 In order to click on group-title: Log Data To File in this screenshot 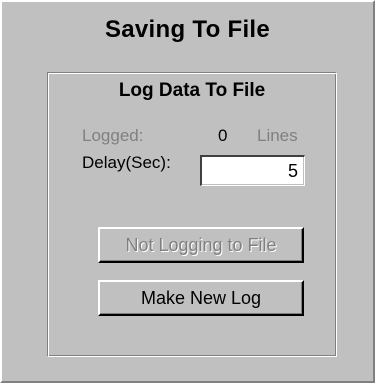, I will do `click(192, 90)`.